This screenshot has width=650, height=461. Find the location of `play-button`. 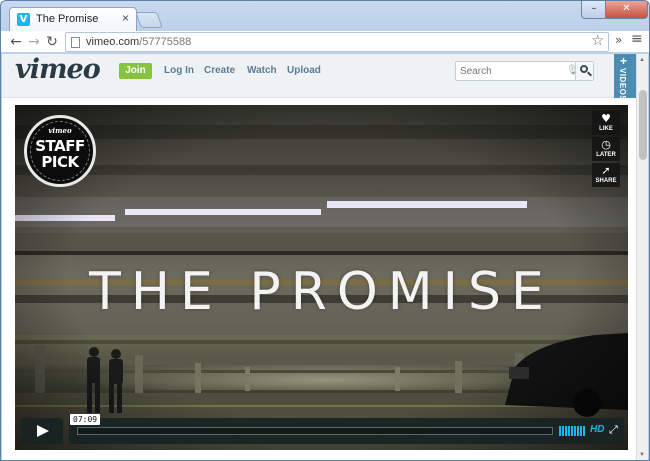

play-button is located at coordinates (42, 431).